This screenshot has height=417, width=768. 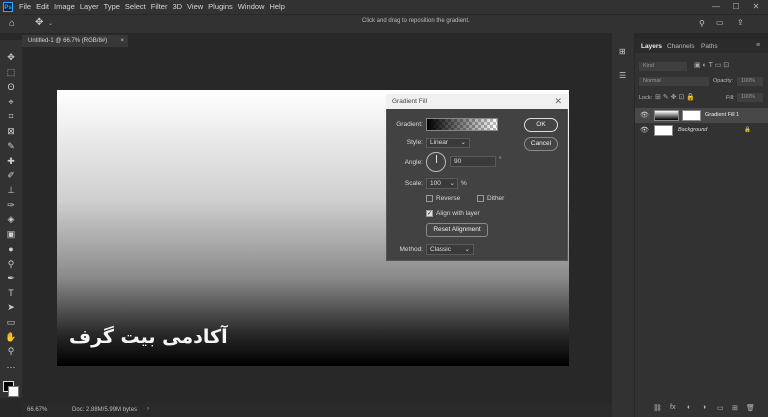 What do you see at coordinates (220, 6) in the screenshot?
I see `menu-plugins: Plugins` at bounding box center [220, 6].